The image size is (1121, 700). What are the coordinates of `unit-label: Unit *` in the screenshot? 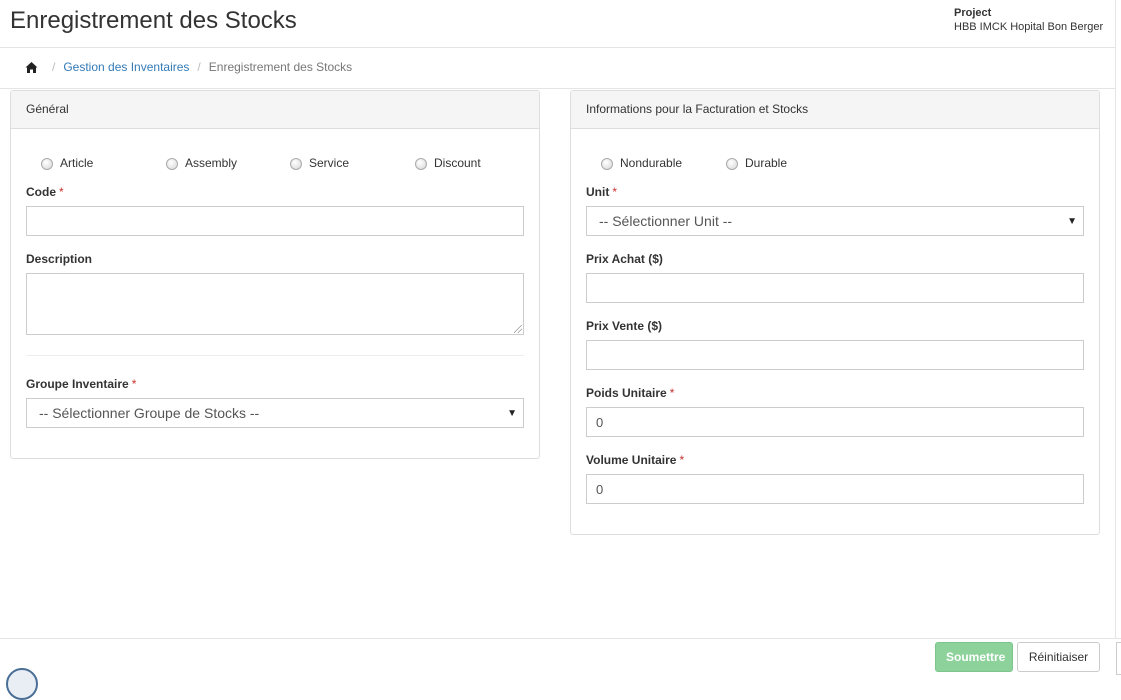 It's located at (601, 192).